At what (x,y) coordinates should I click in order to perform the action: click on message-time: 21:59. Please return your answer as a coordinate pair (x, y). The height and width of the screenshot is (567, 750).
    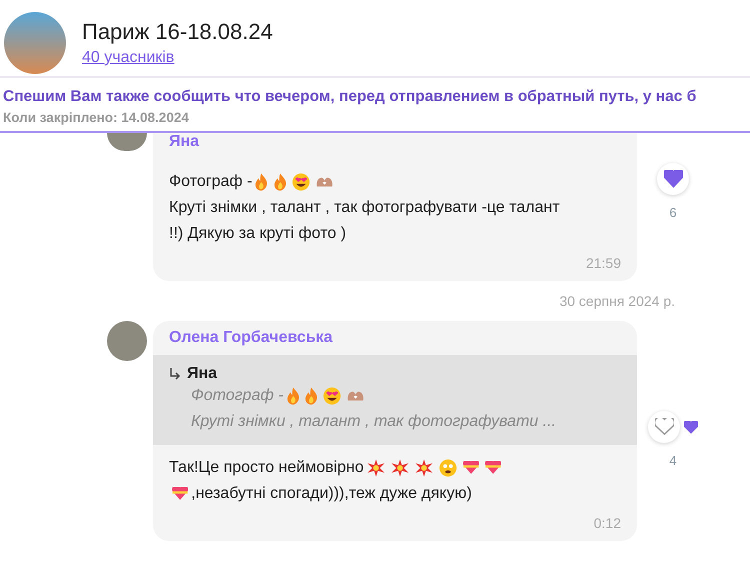
    Looking at the image, I should click on (603, 262).